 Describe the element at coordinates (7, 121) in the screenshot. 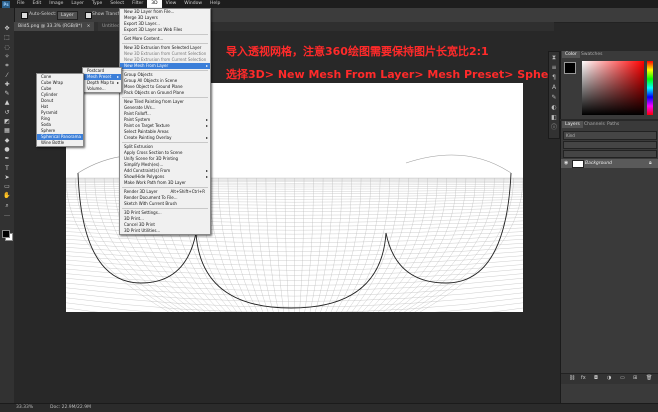

I see `eraser-icon: ◩` at that location.